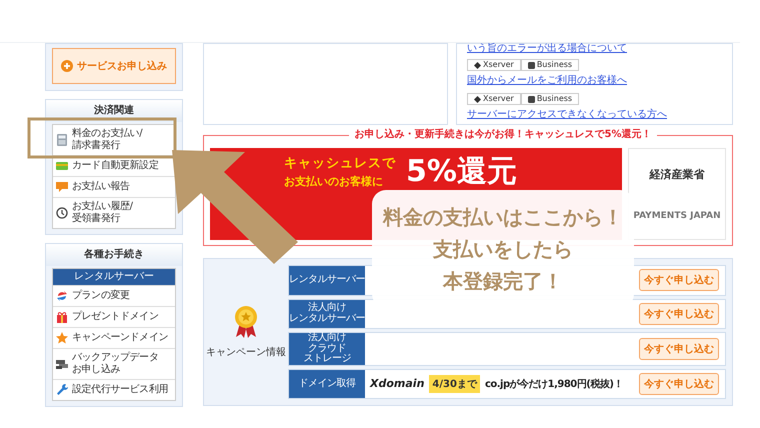 The image size is (760, 428). Describe the element at coordinates (340, 163) in the screenshot. I see `banner-text: キャッシュレスで` at that location.